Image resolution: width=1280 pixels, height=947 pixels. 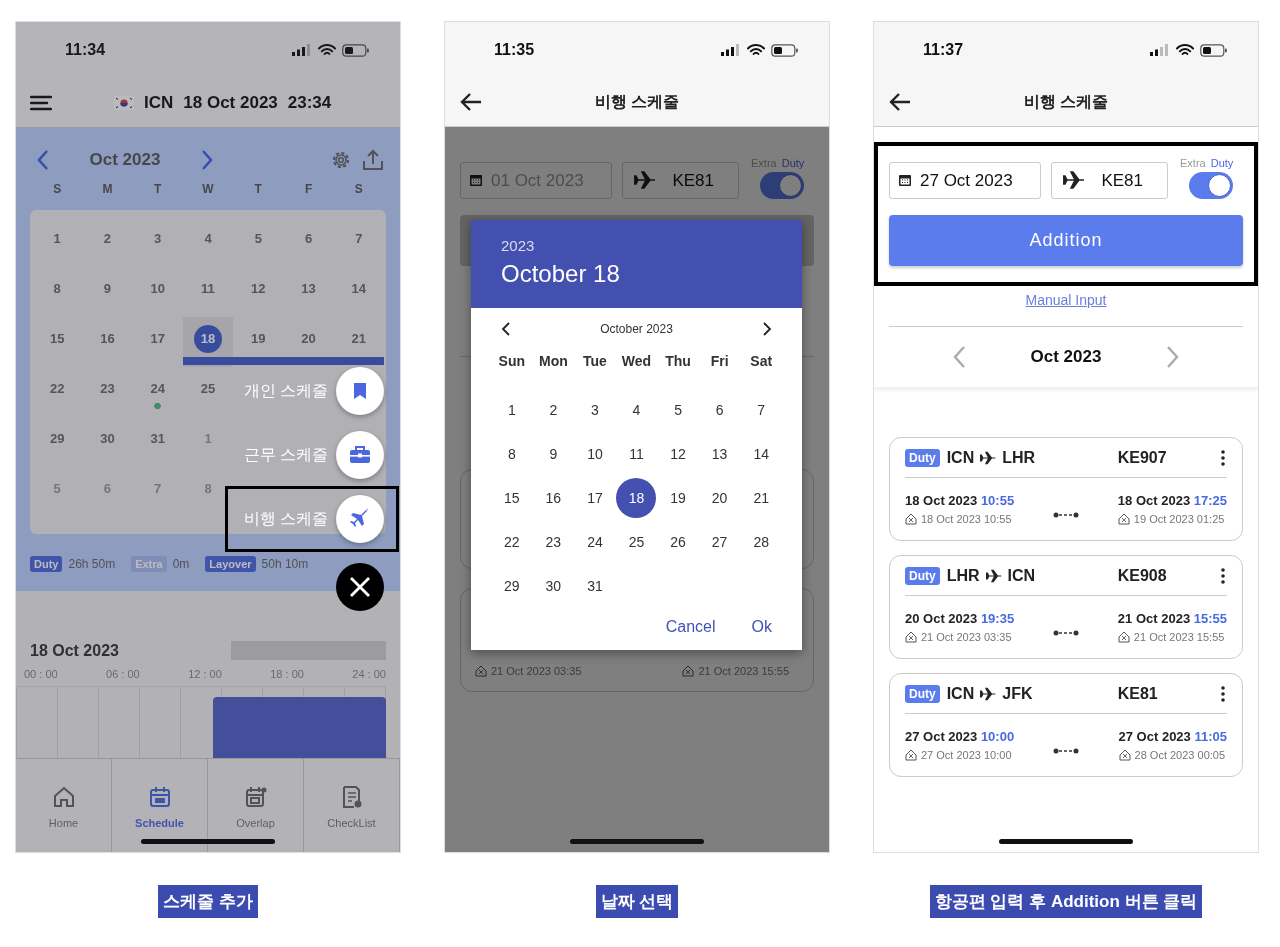 What do you see at coordinates (285, 519) in the screenshot?
I see `menu-label: 비행 스케줄` at bounding box center [285, 519].